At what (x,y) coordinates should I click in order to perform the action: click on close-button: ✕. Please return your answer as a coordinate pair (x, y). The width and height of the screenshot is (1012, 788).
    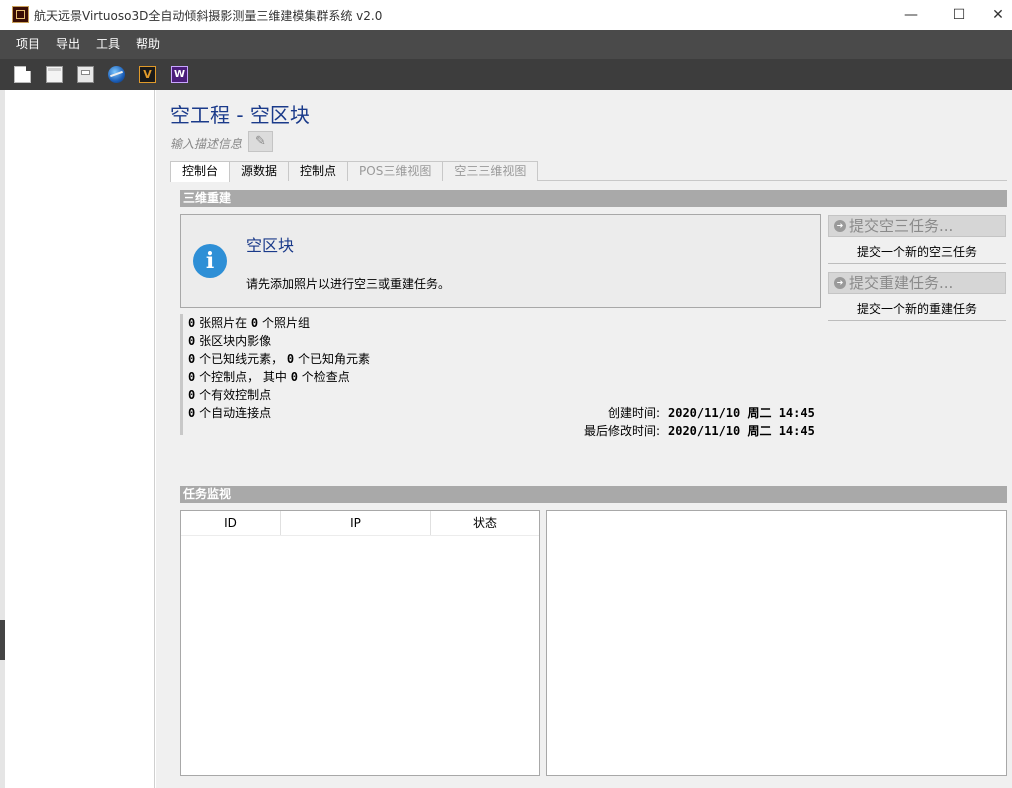
    Looking at the image, I should click on (998, 15).